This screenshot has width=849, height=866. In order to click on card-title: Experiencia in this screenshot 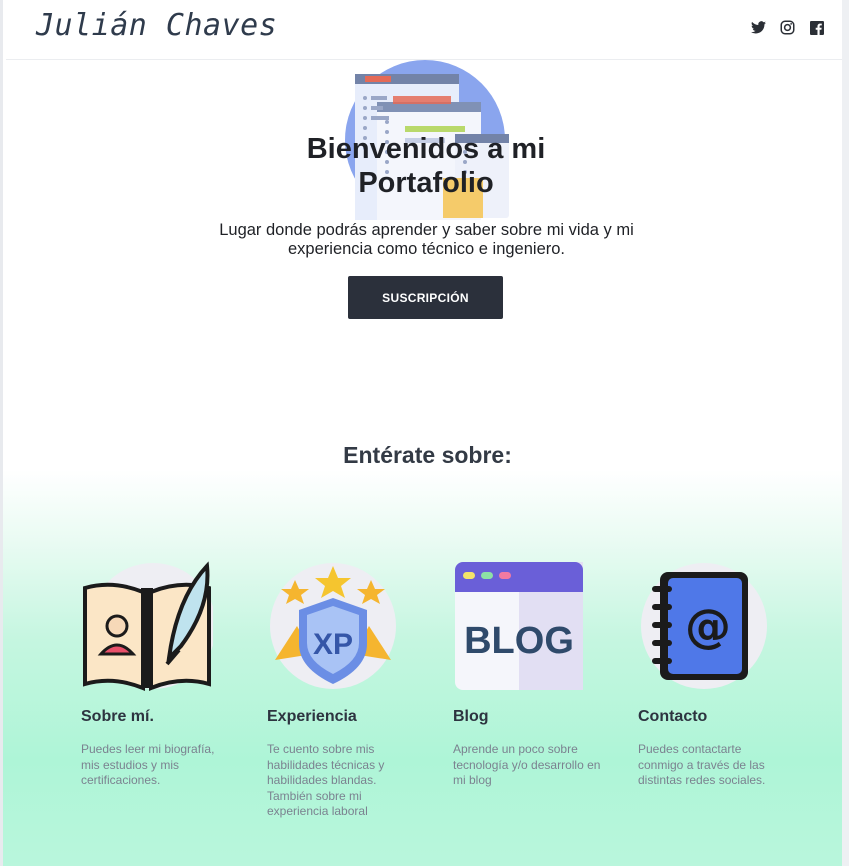, I will do `click(312, 716)`.